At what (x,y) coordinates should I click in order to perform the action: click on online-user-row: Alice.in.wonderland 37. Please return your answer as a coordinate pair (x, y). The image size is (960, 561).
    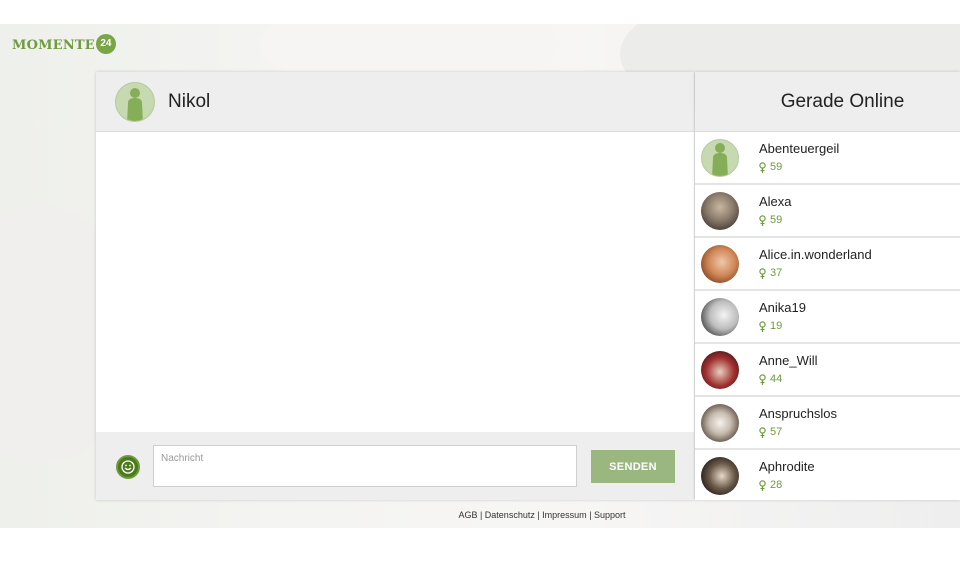
    Looking at the image, I should click on (827, 264).